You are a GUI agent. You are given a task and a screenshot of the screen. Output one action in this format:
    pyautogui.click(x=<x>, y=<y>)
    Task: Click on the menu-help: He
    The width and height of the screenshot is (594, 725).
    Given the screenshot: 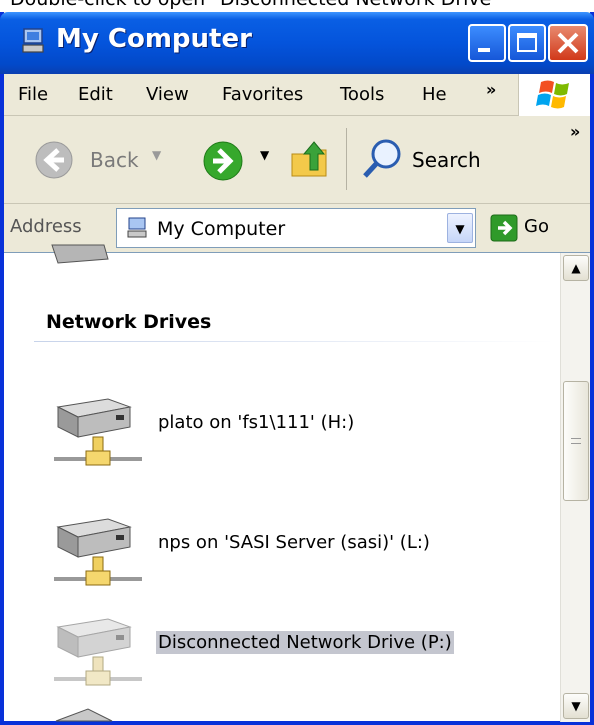 What is the action you would take?
    pyautogui.click(x=434, y=94)
    